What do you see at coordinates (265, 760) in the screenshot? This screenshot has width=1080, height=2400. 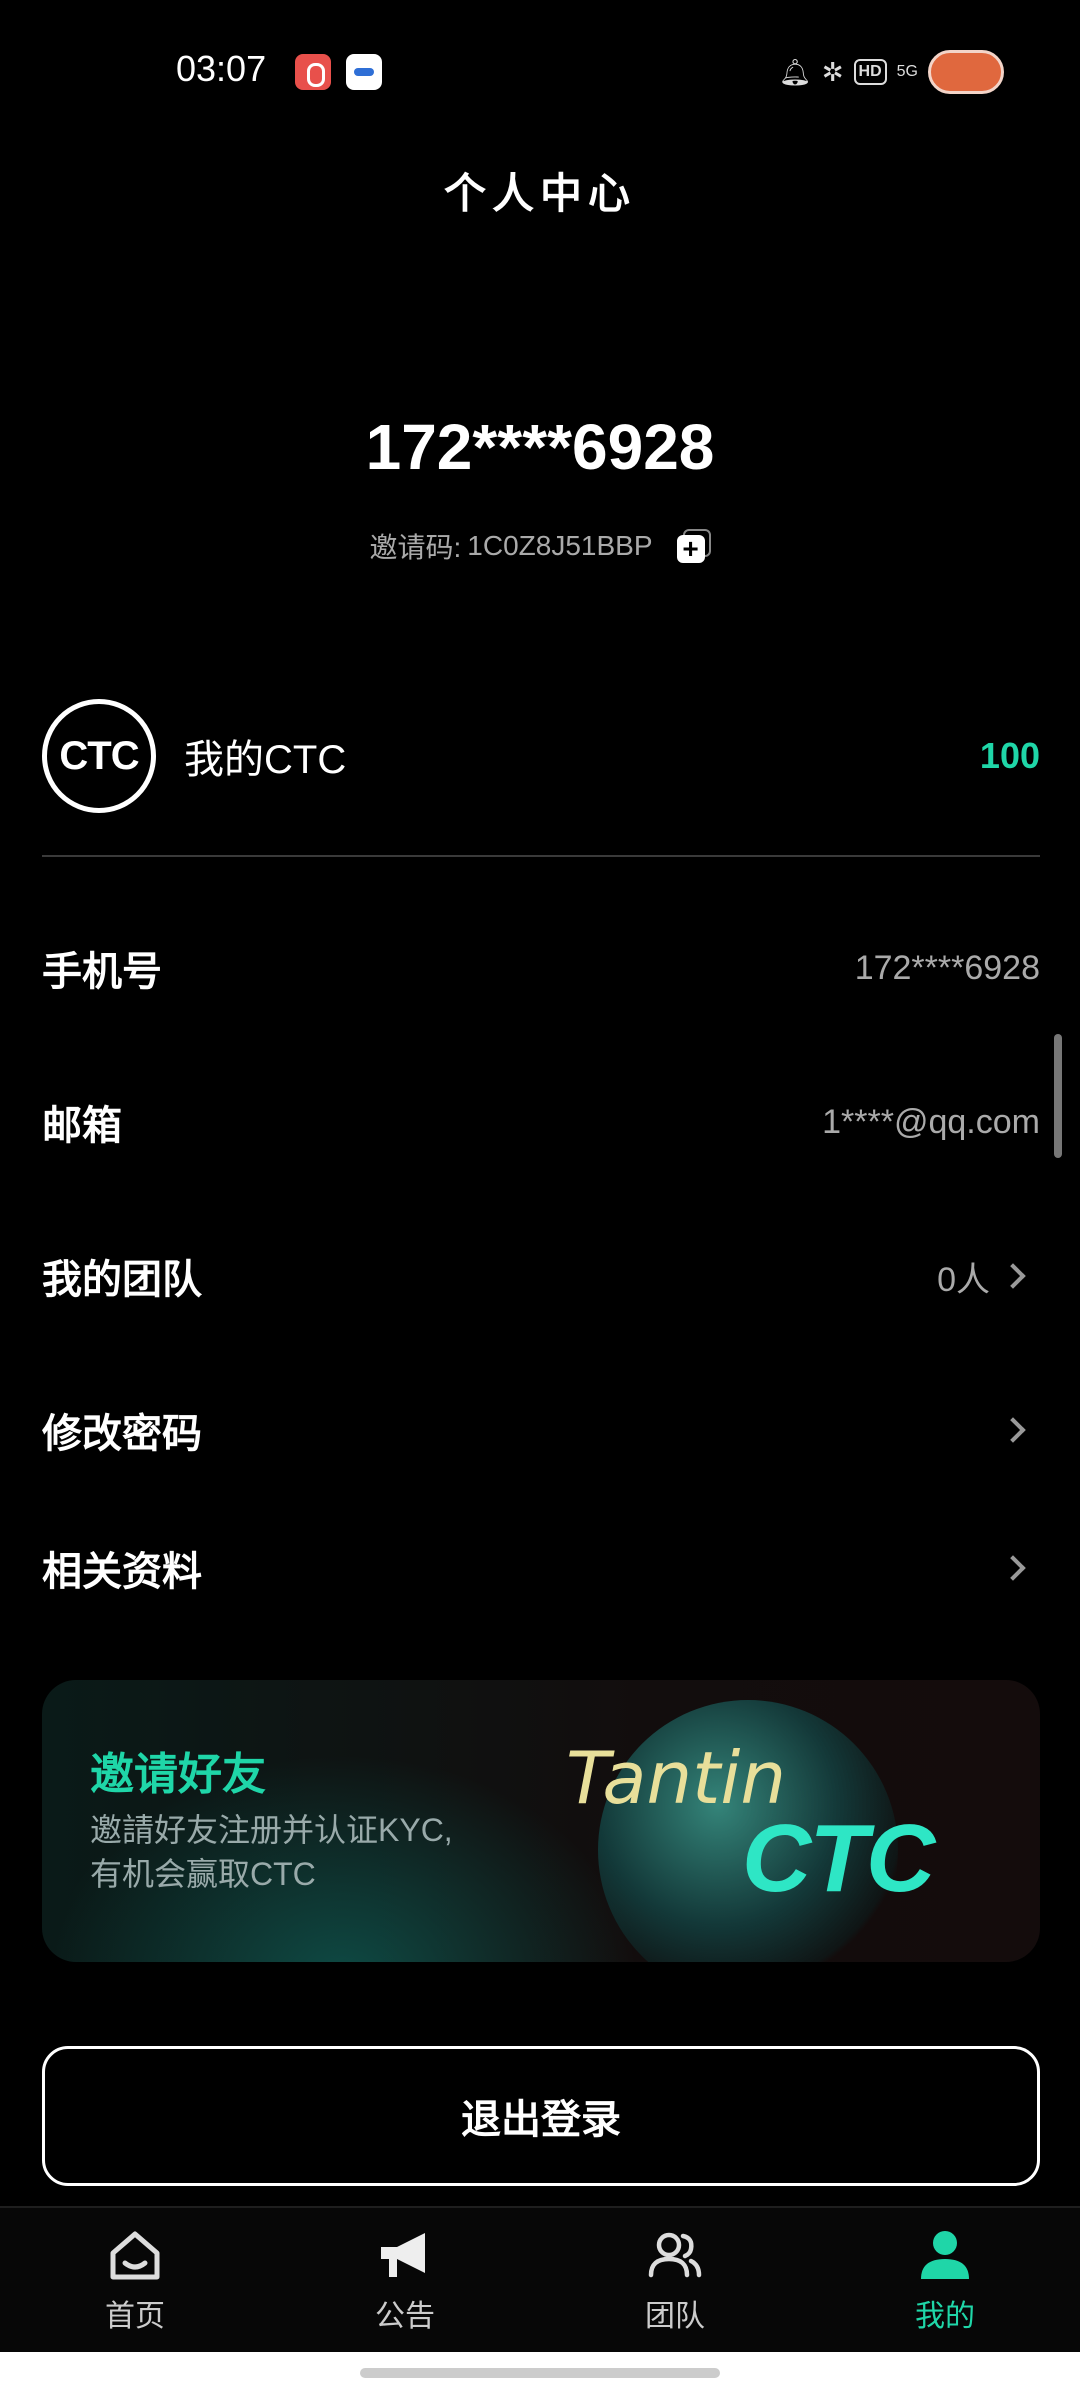 I see `my-ctc-label: 我的CTC` at bounding box center [265, 760].